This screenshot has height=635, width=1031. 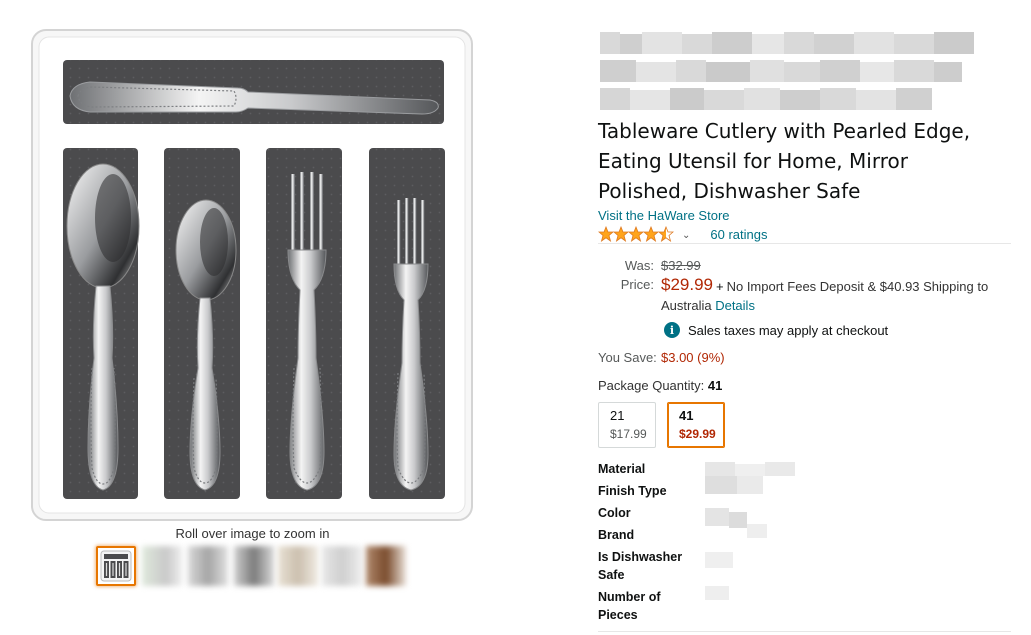 I want to click on current-price: $29.99, so click(x=687, y=284).